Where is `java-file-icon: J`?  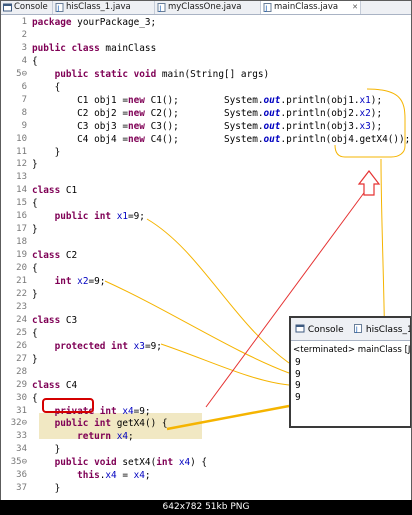
java-file-icon: J is located at coordinates (358, 329).